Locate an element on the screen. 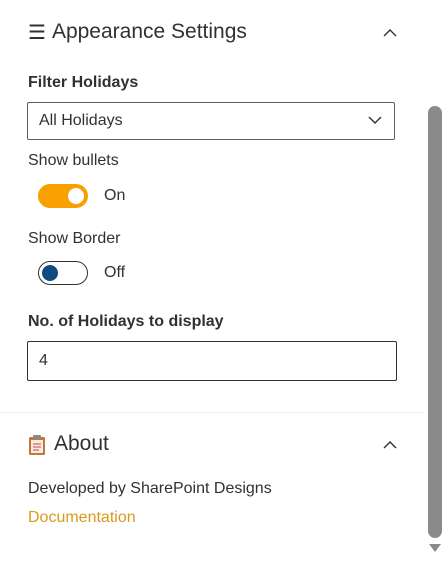 The height and width of the screenshot is (561, 447). filter-holidays-dropdown: All Holidays is located at coordinates (211, 121).